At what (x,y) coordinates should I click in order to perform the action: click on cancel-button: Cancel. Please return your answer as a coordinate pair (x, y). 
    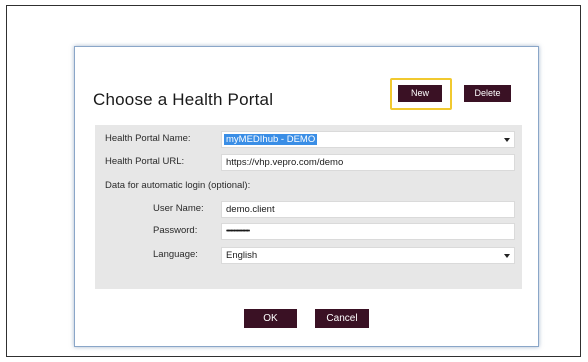
    Looking at the image, I should click on (342, 318).